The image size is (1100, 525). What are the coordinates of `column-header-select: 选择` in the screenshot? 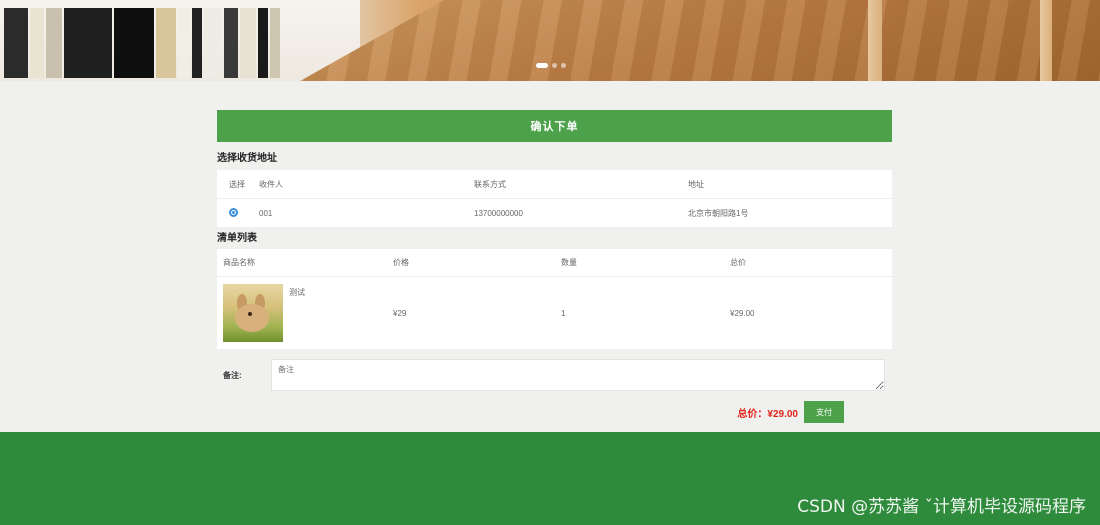 It's located at (237, 184).